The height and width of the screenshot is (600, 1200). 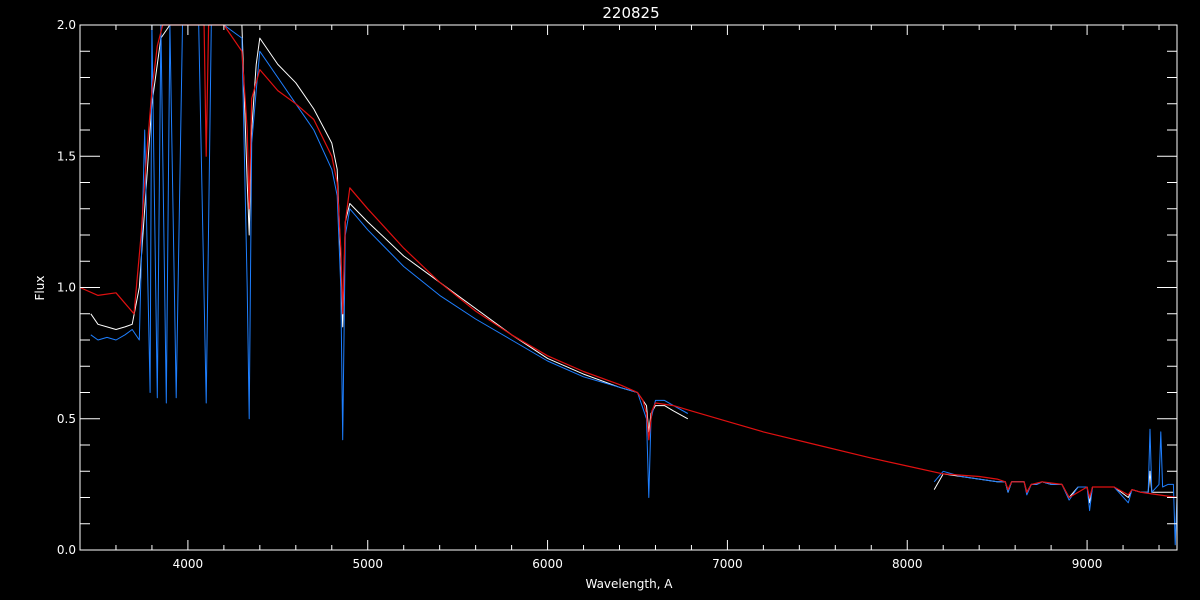 I want to click on y-tick-label: 2.0, so click(x=66, y=25).